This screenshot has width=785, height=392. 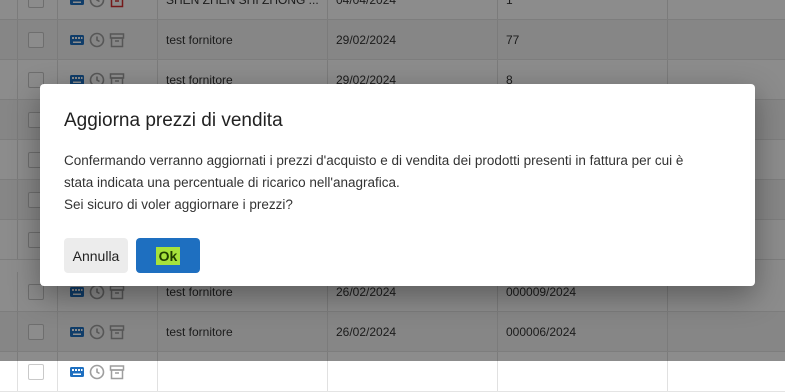 I want to click on ok-button: Ok, so click(x=168, y=255).